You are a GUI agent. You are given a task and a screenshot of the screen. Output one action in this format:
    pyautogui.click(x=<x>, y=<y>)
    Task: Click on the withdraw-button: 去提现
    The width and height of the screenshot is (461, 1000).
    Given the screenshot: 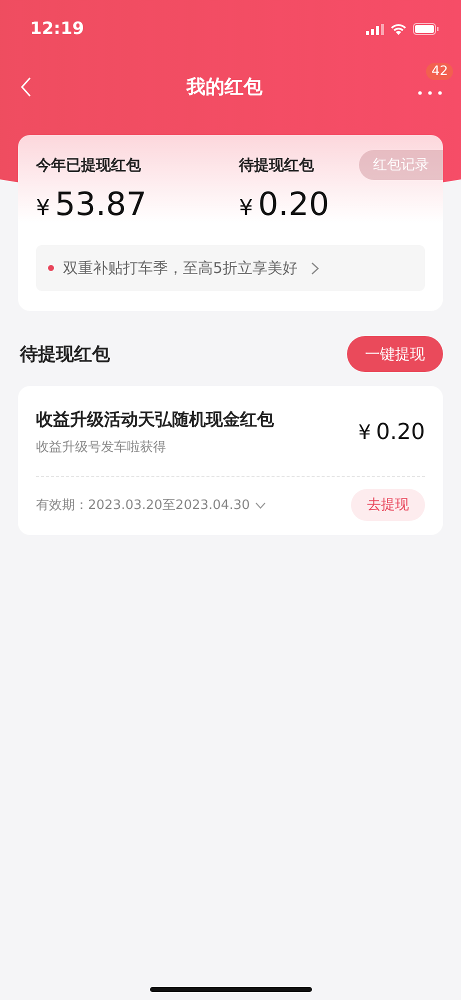 What is the action you would take?
    pyautogui.click(x=388, y=505)
    